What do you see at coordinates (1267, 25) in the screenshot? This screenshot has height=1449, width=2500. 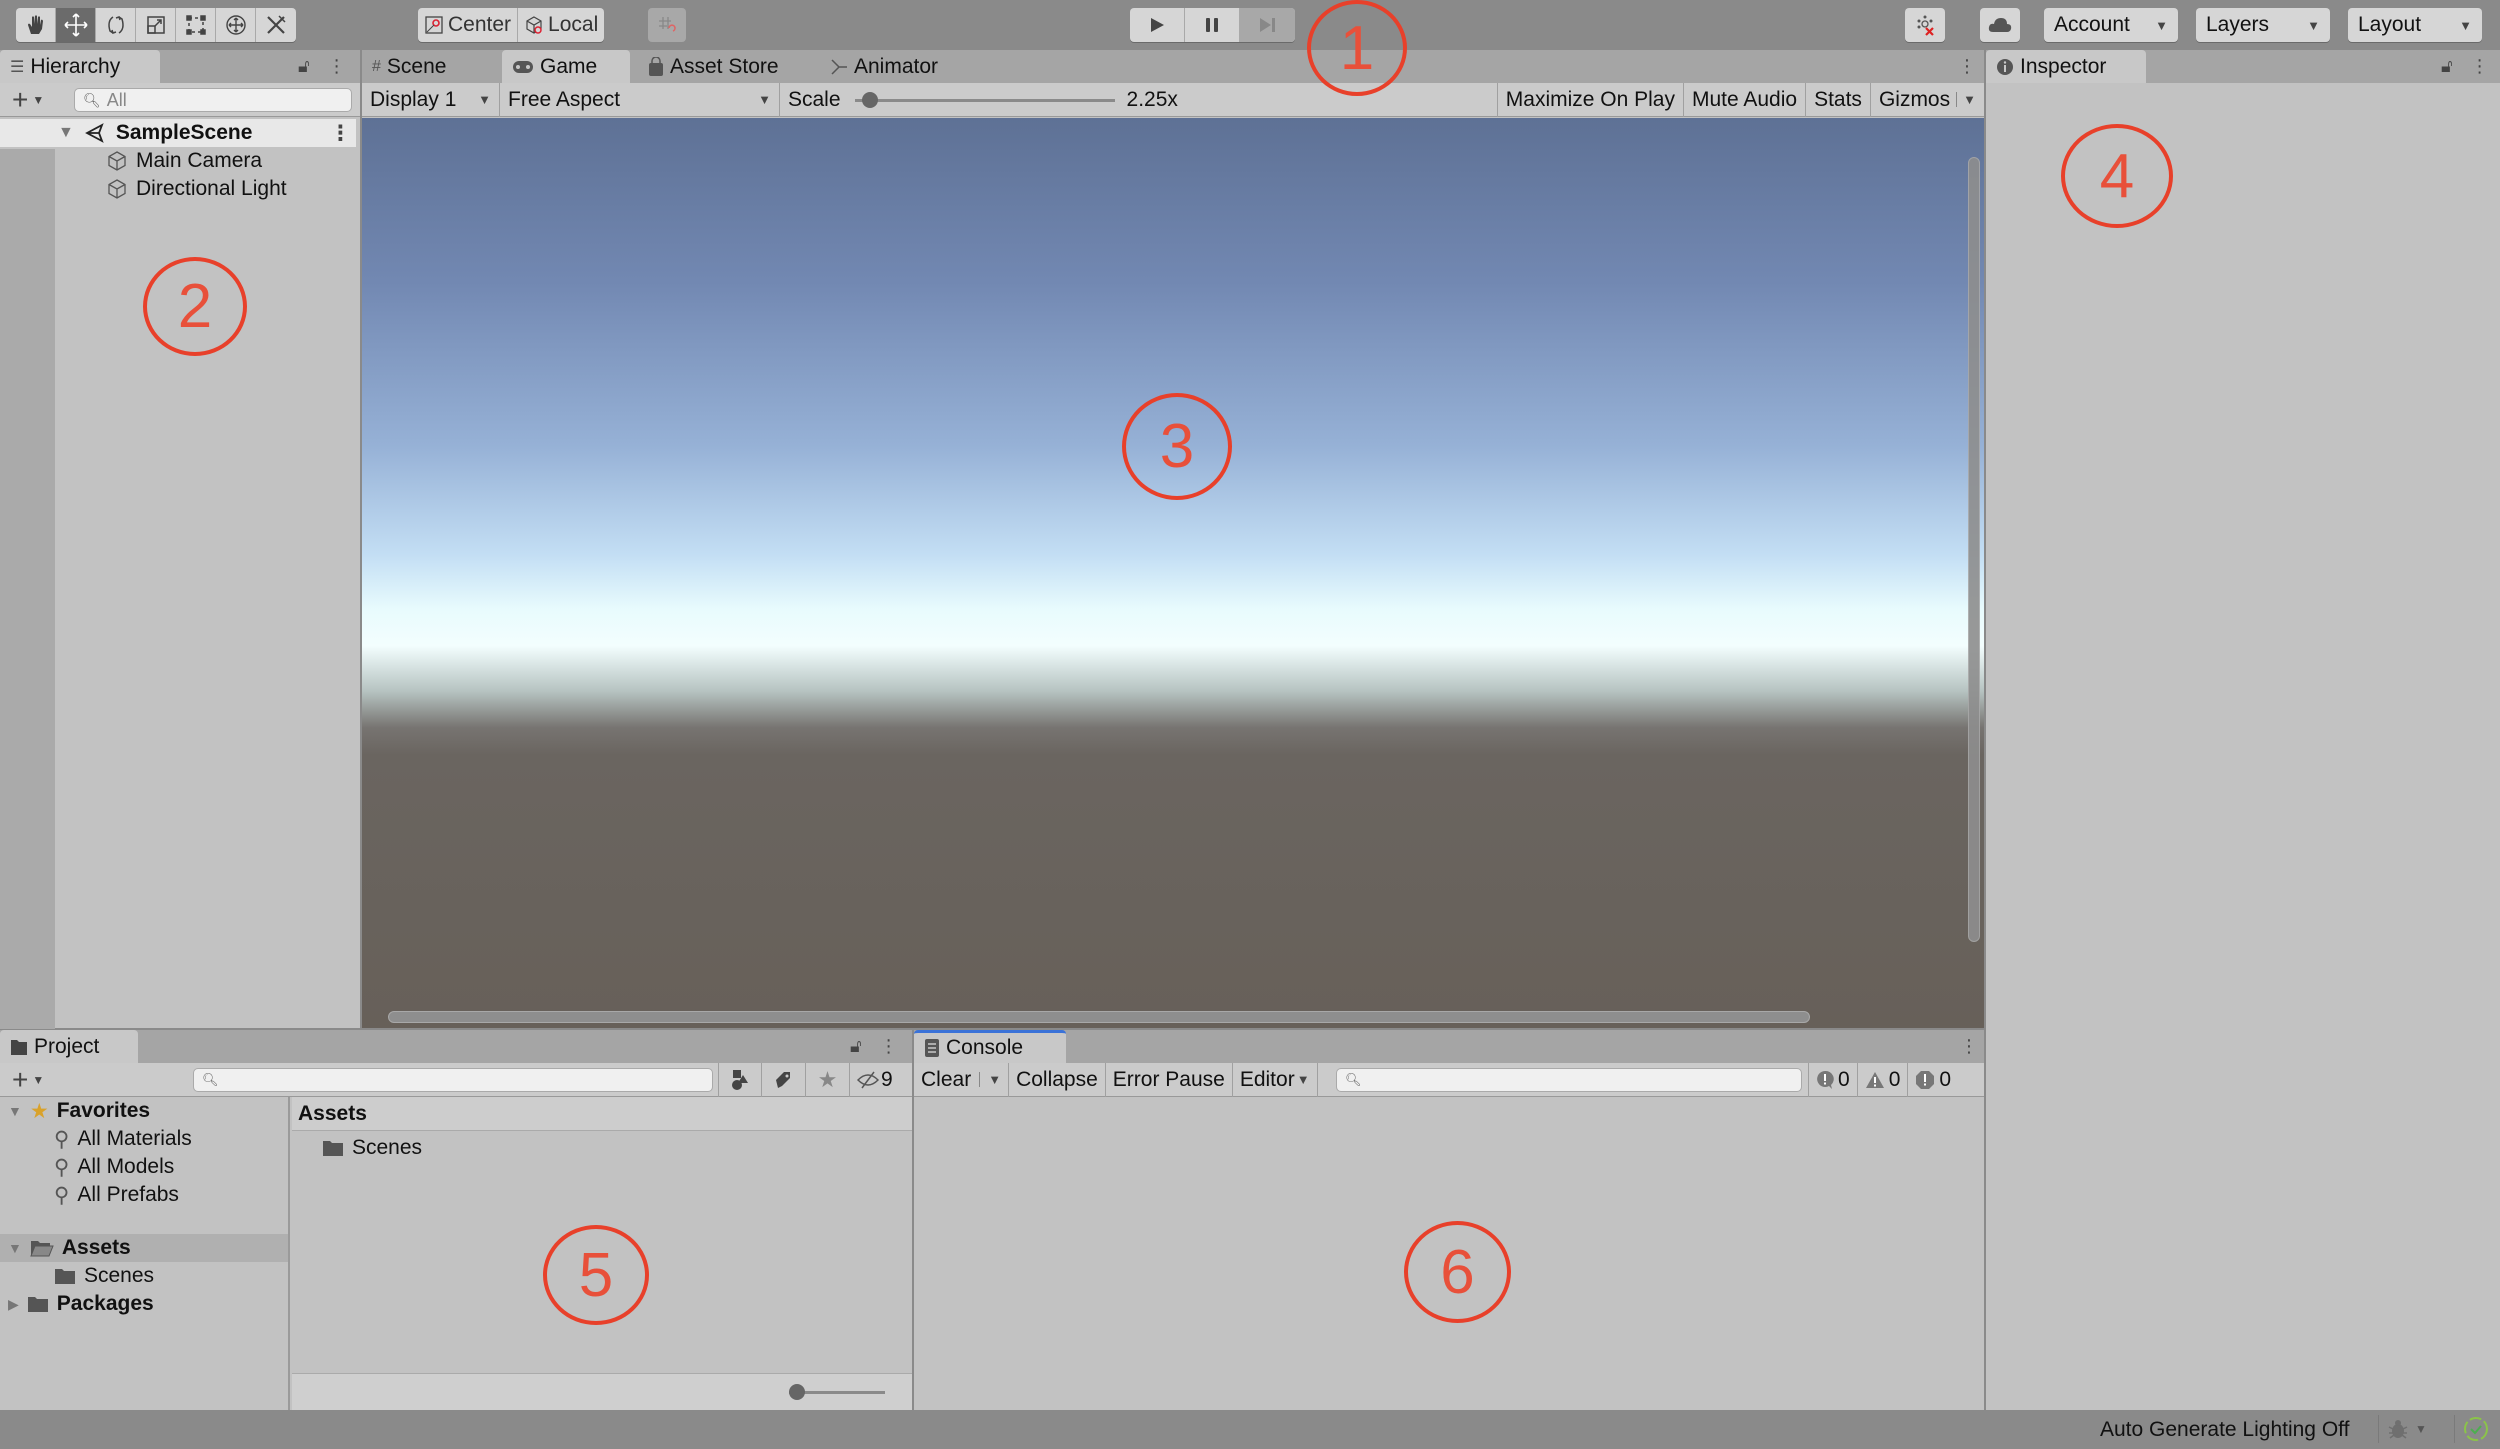 I see `step-button` at bounding box center [1267, 25].